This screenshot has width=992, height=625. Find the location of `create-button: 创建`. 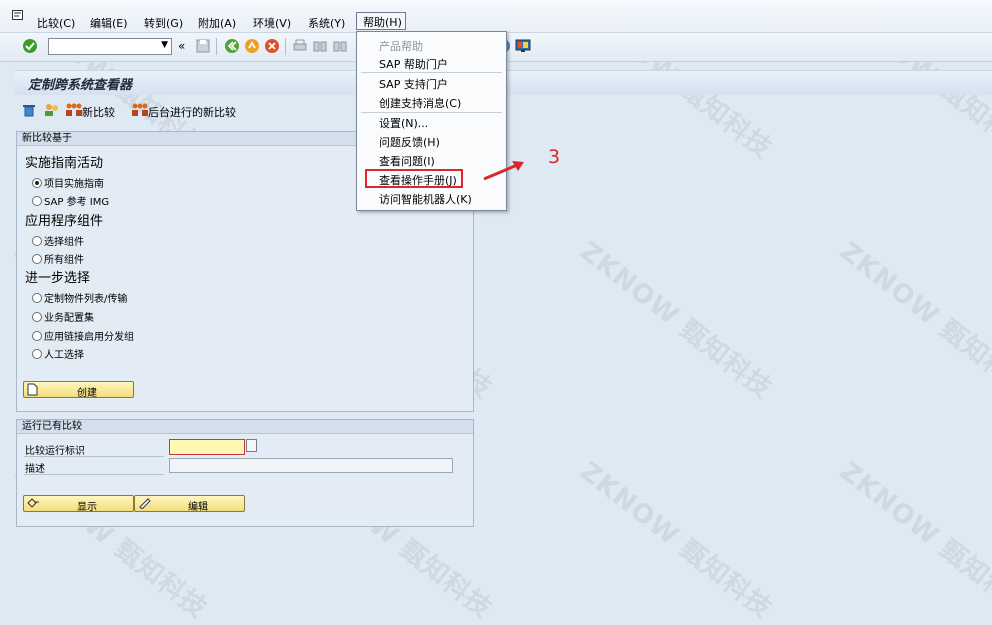

create-button: 创建 is located at coordinates (78, 390).